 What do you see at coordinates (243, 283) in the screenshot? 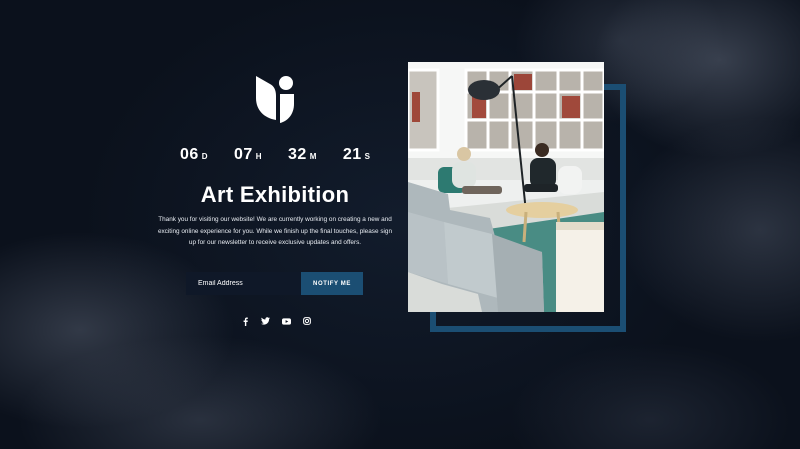
I see `email-field` at bounding box center [243, 283].